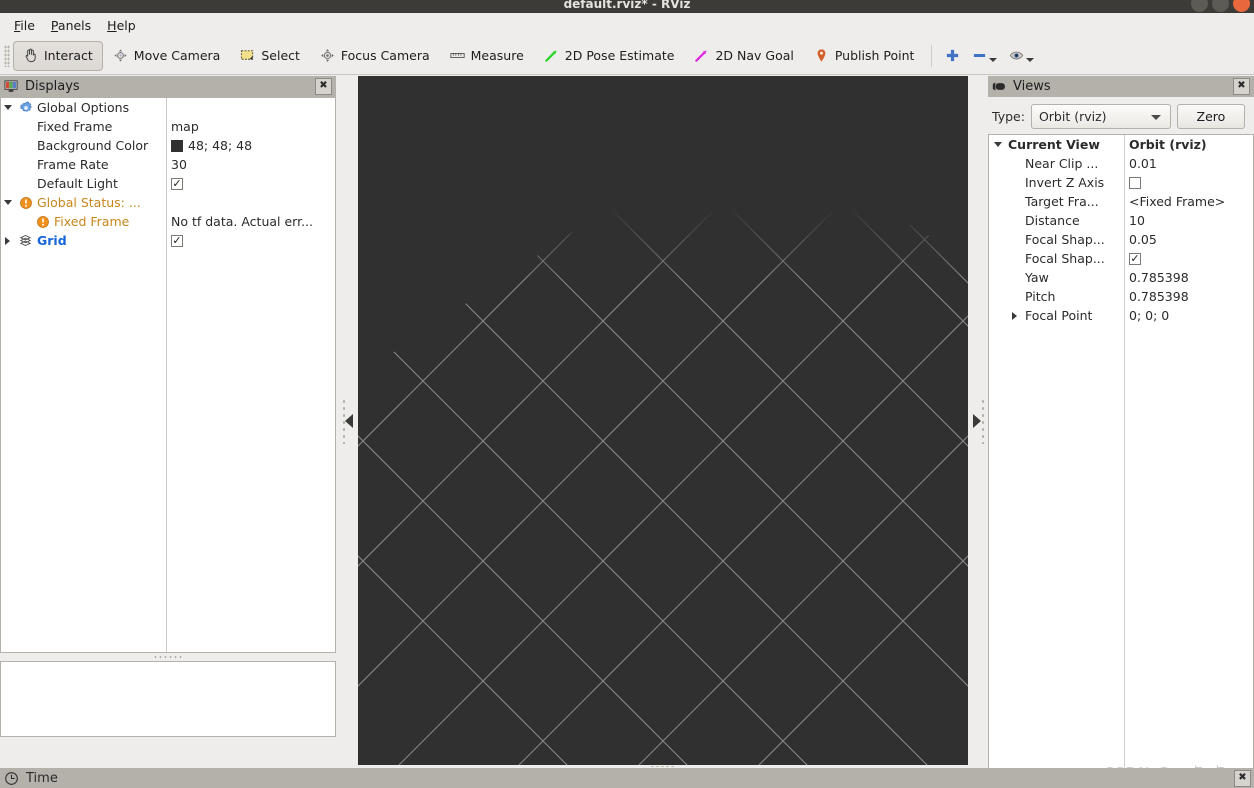  I want to click on tool-select-label: Select, so click(280, 55).